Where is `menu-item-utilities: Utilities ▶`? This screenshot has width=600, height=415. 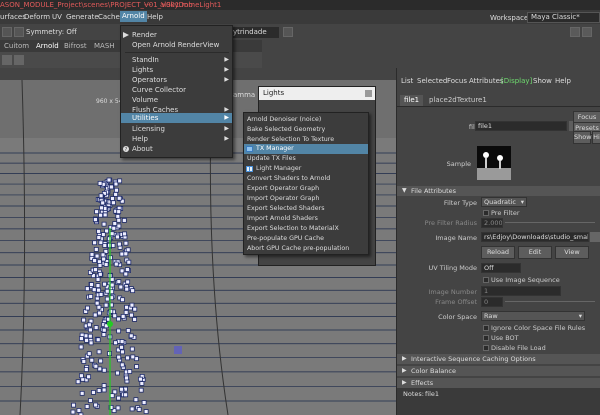 menu-item-utilities: Utilities ▶ is located at coordinates (176, 118).